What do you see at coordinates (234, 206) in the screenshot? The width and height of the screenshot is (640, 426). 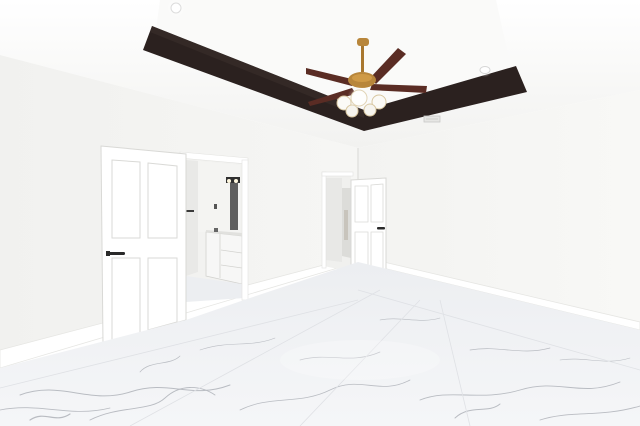 I see `bathroom-mirror` at bounding box center [234, 206].